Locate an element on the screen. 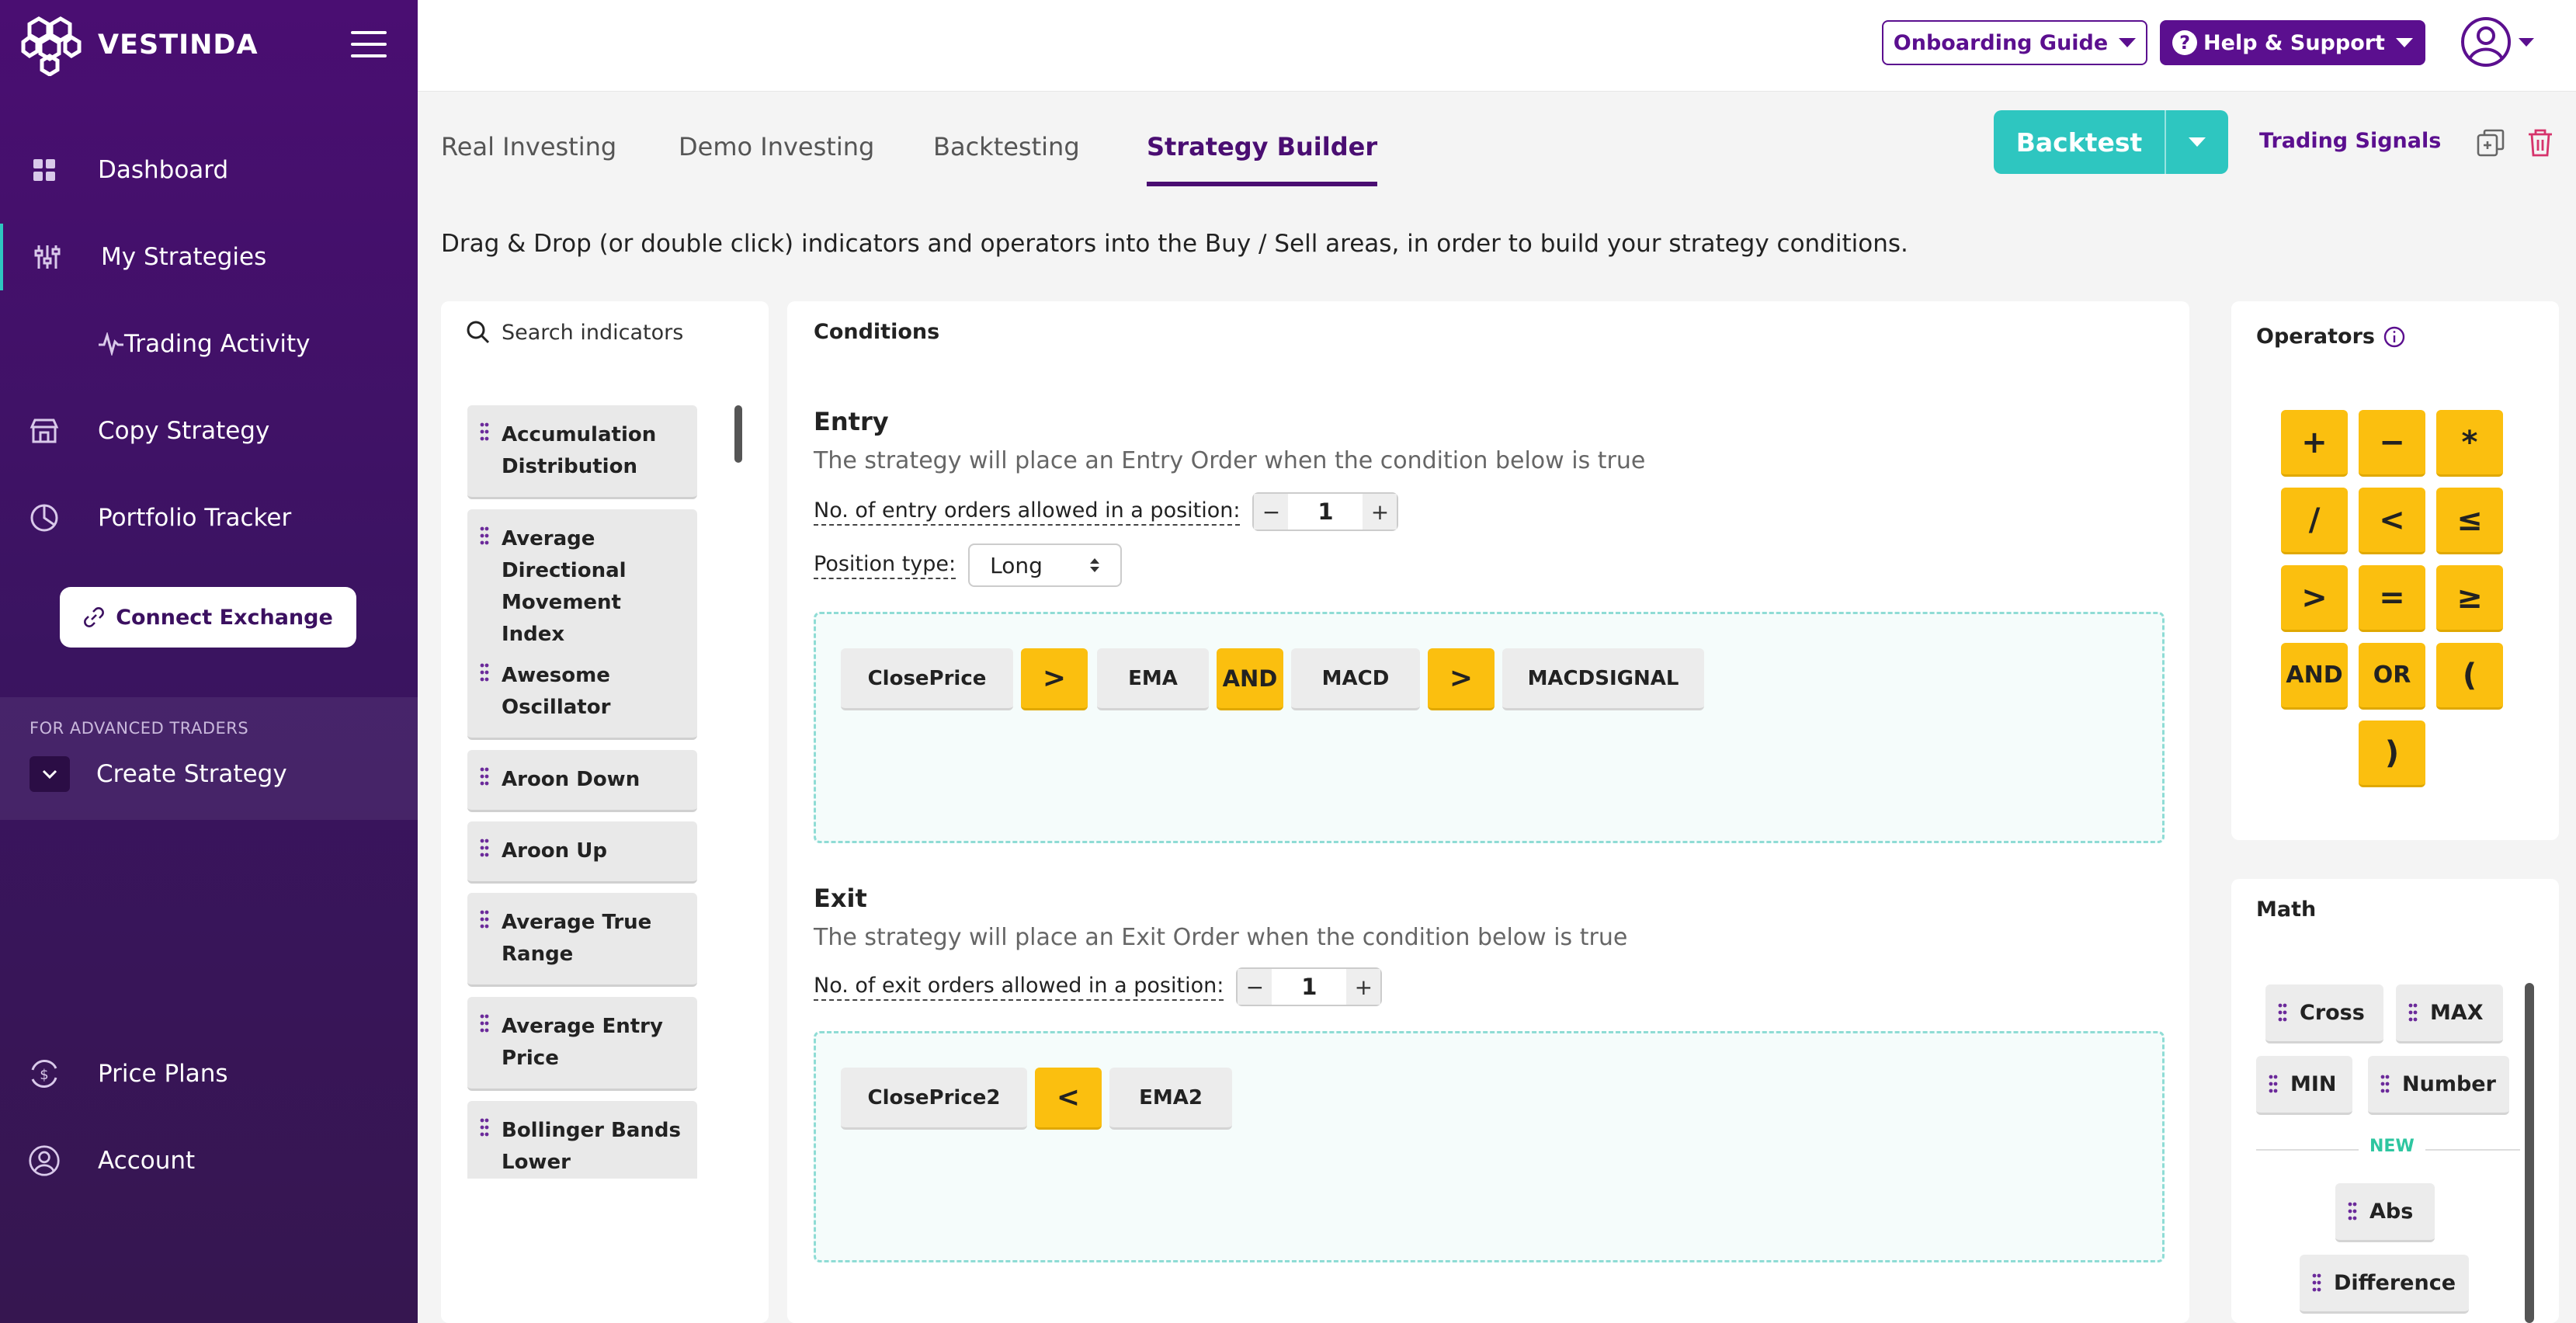  condition-token: EMA is located at coordinates (1153, 679).